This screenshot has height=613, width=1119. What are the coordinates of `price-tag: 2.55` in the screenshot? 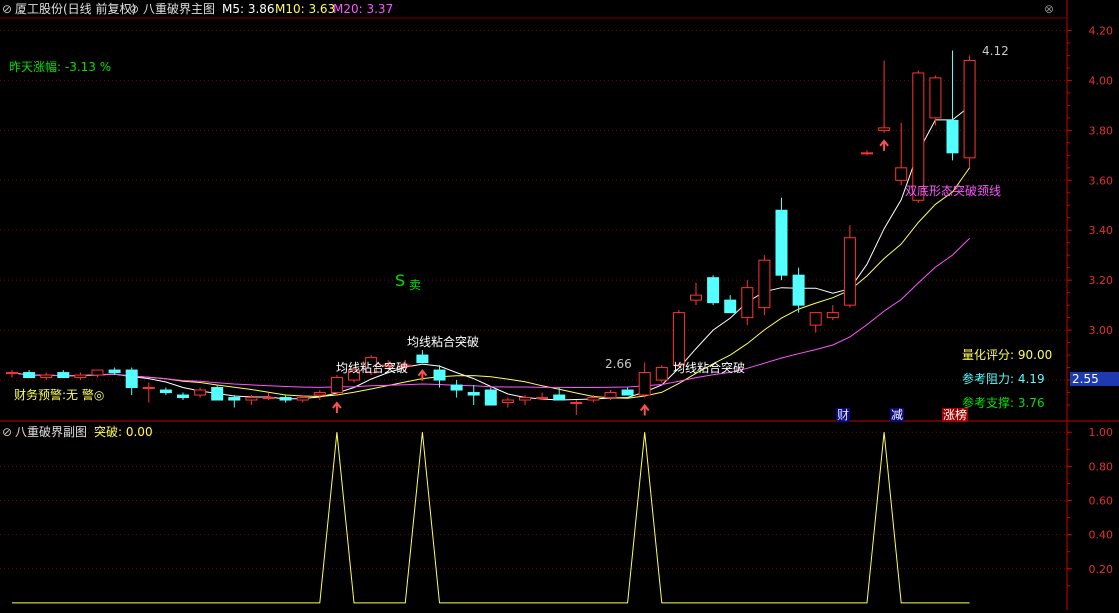 It's located at (1094, 379).